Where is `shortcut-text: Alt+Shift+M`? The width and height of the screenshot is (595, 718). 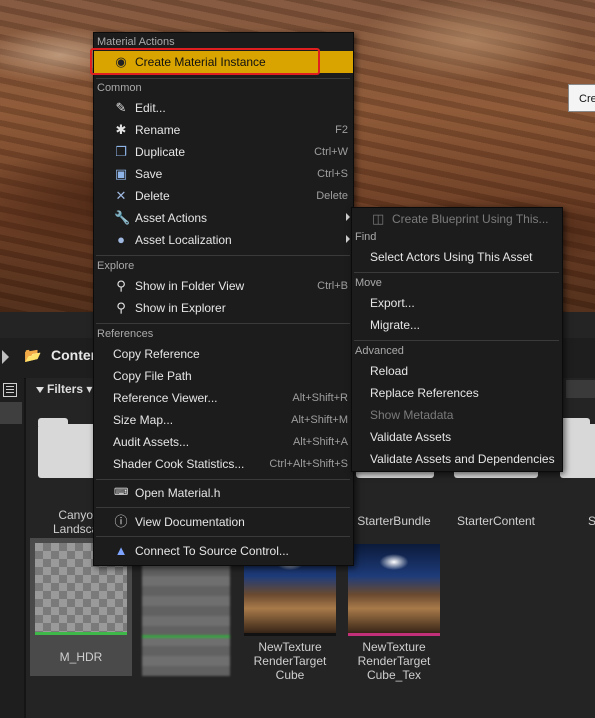
shortcut-text: Alt+Shift+M is located at coordinates (319, 420).